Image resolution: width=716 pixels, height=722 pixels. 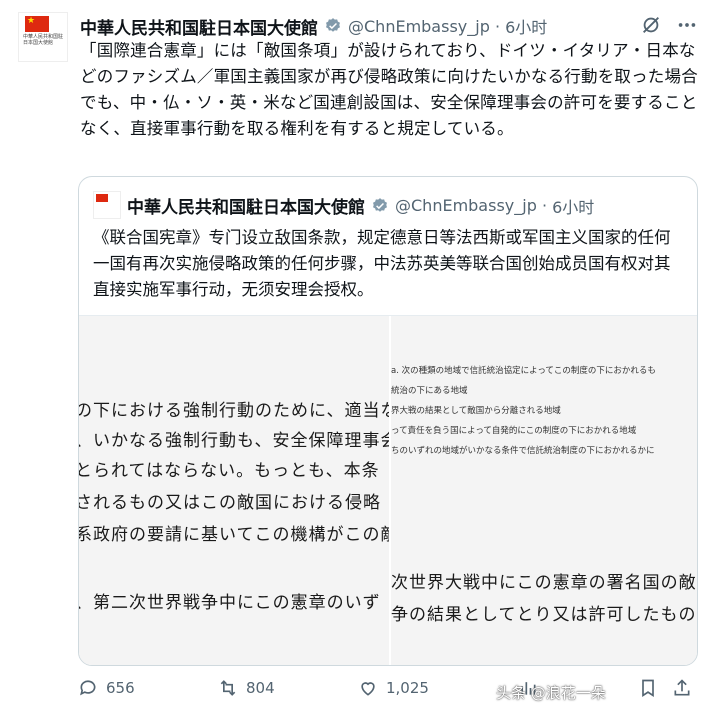 What do you see at coordinates (551, 693) in the screenshot?
I see `watermark: 头条 @浪花一朵` at bounding box center [551, 693].